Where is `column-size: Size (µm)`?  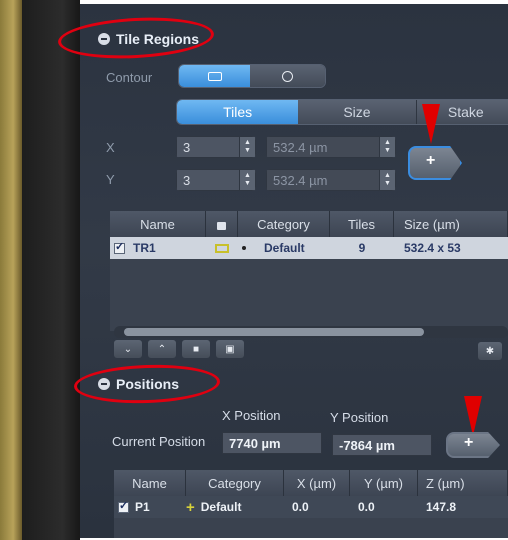 column-size: Size (µm) is located at coordinates (451, 224).